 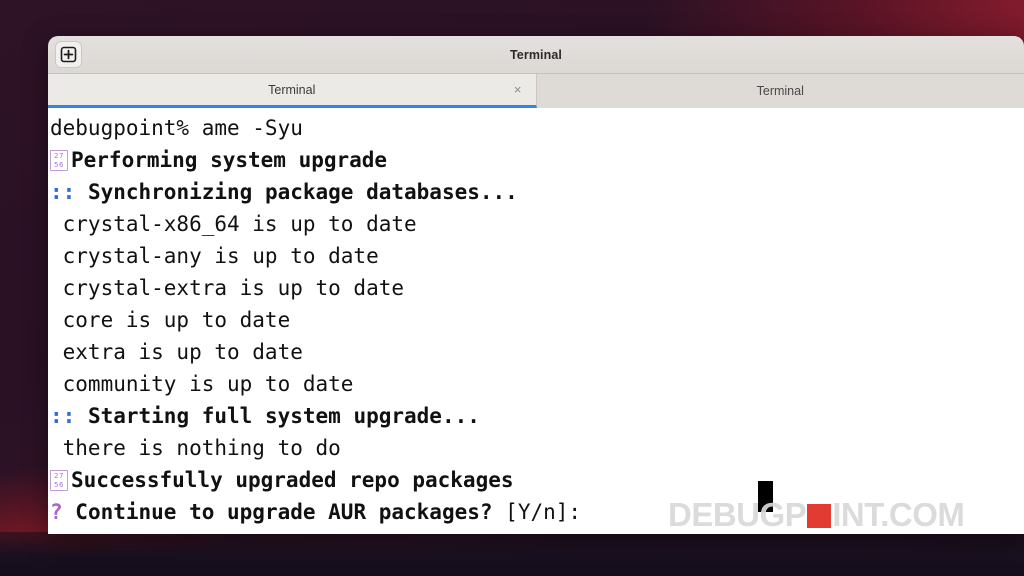 I want to click on window-header-bar: Terminal, so click(x=536, y=55).